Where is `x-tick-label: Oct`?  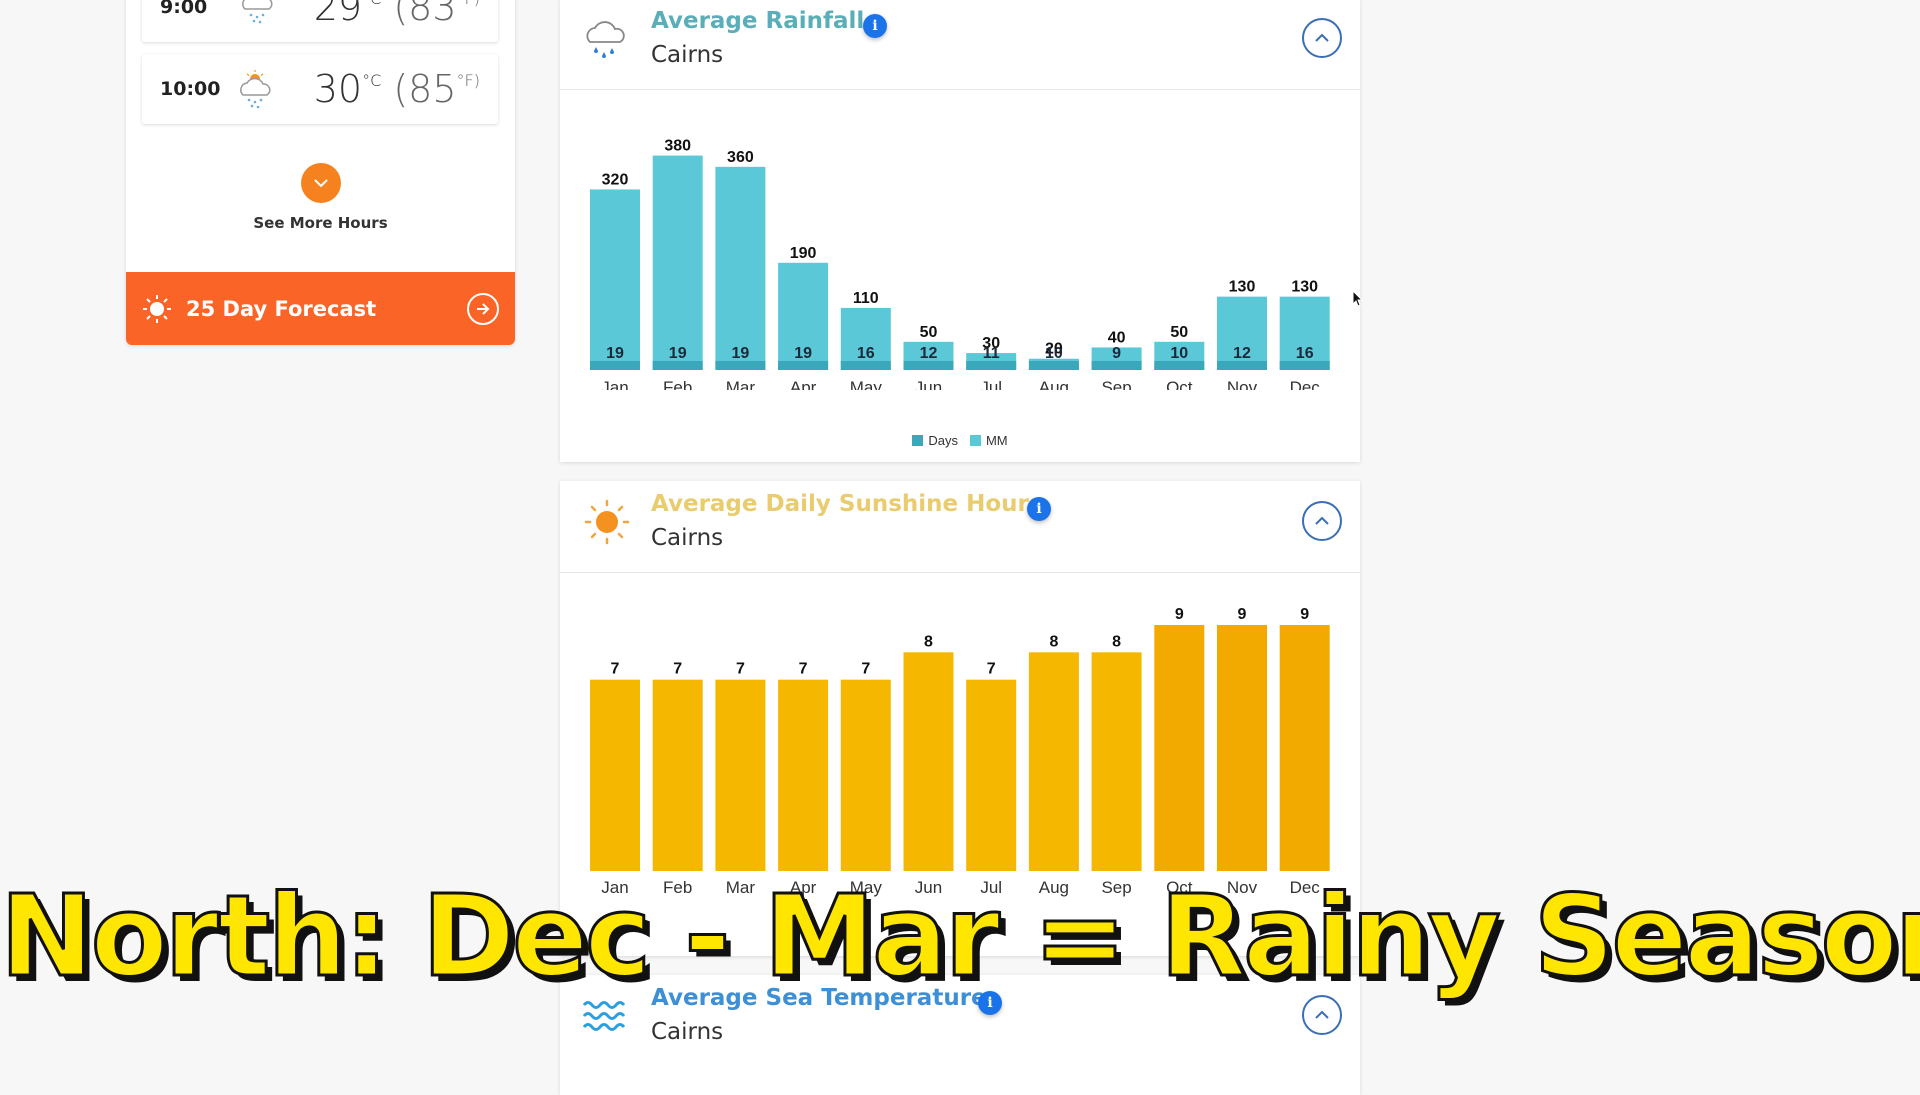
x-tick-label: Oct is located at coordinates (1179, 384).